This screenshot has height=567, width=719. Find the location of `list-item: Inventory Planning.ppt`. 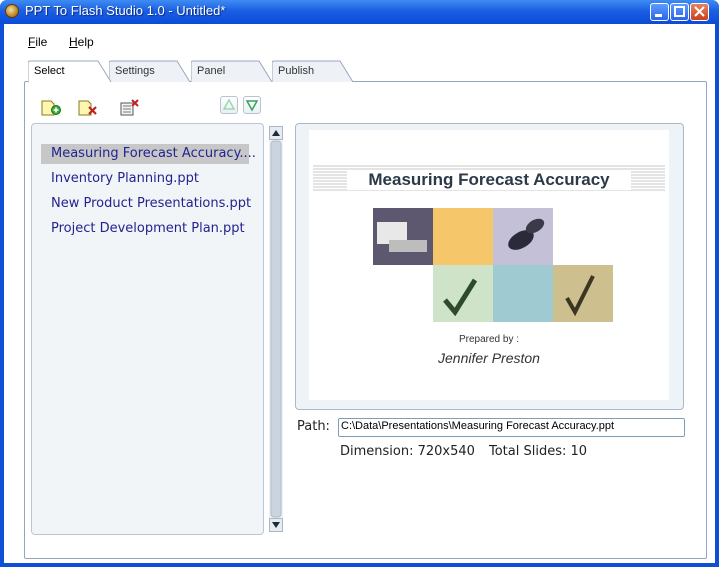

list-item: Inventory Planning.ppt is located at coordinates (120, 179).